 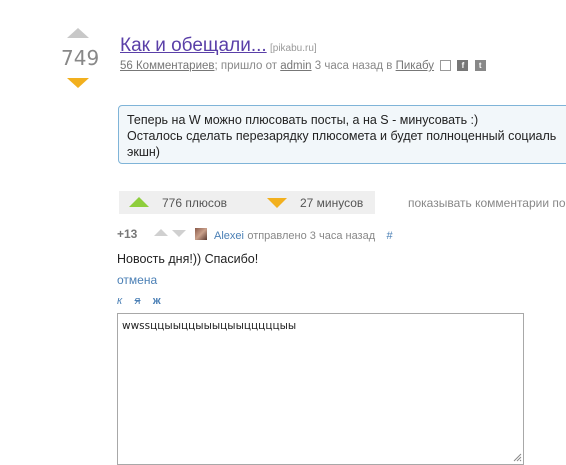 I want to click on comment-author-link: Alexei, so click(x=229, y=236).